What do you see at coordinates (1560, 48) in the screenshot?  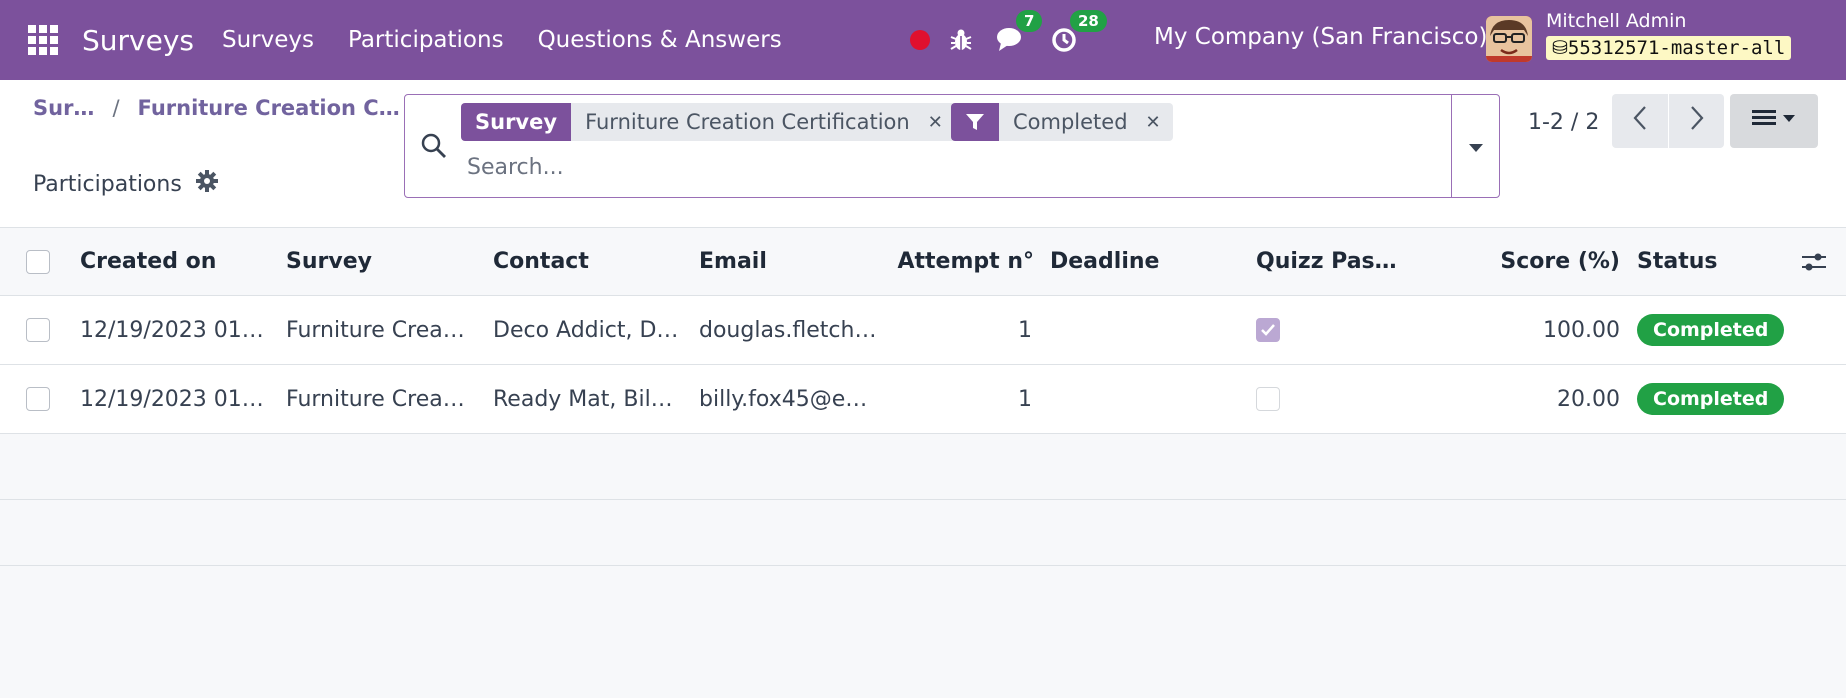 I see `database-icon: ⛁` at bounding box center [1560, 48].